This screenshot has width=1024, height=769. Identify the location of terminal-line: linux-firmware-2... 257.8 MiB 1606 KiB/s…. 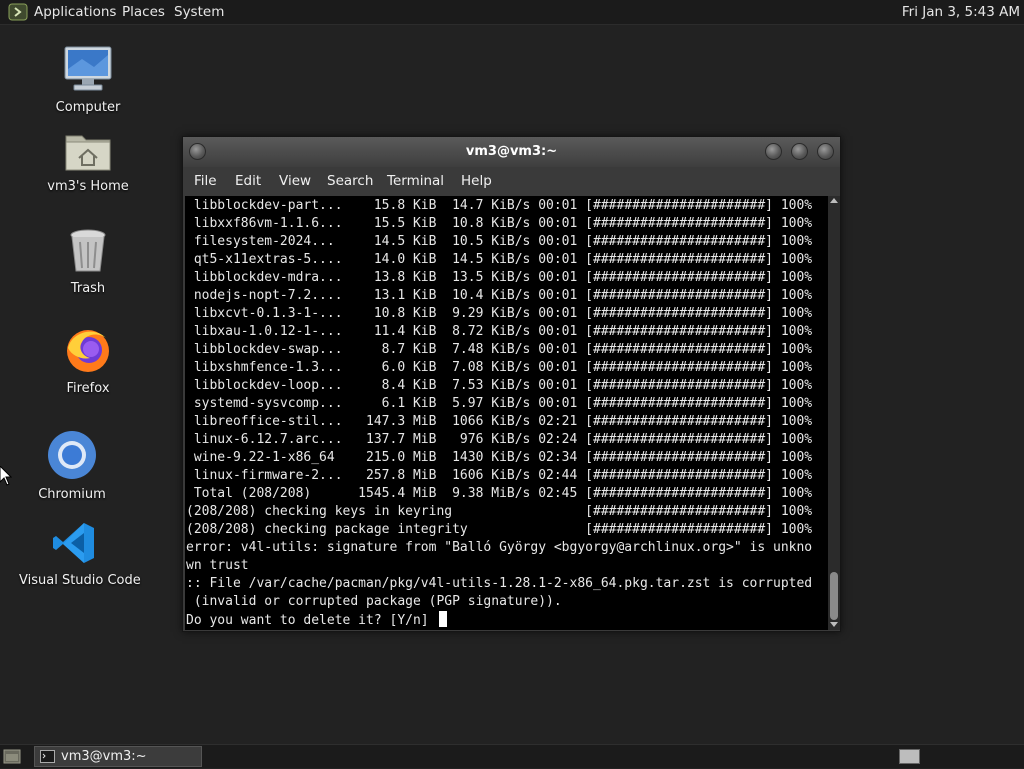
(499, 475).